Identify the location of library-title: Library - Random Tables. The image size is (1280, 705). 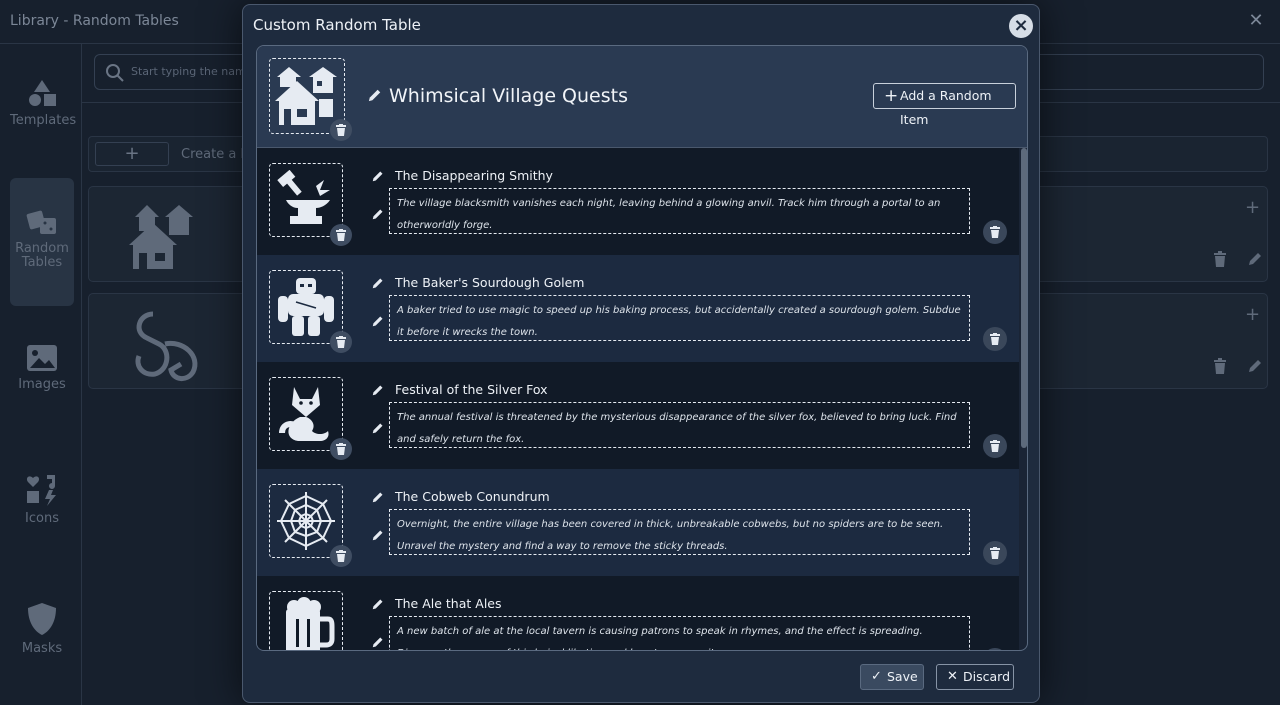
(94, 21).